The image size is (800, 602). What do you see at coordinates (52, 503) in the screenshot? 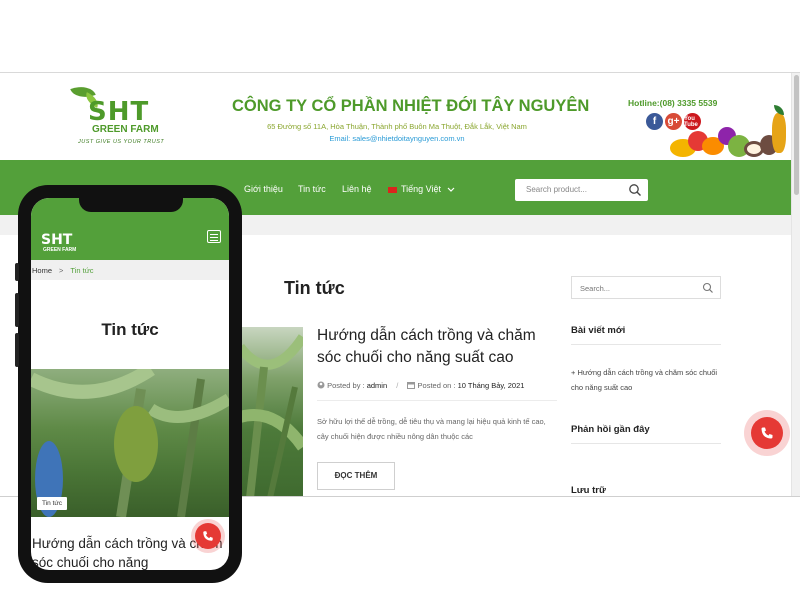
I see `category-tag: Tin tức` at bounding box center [52, 503].